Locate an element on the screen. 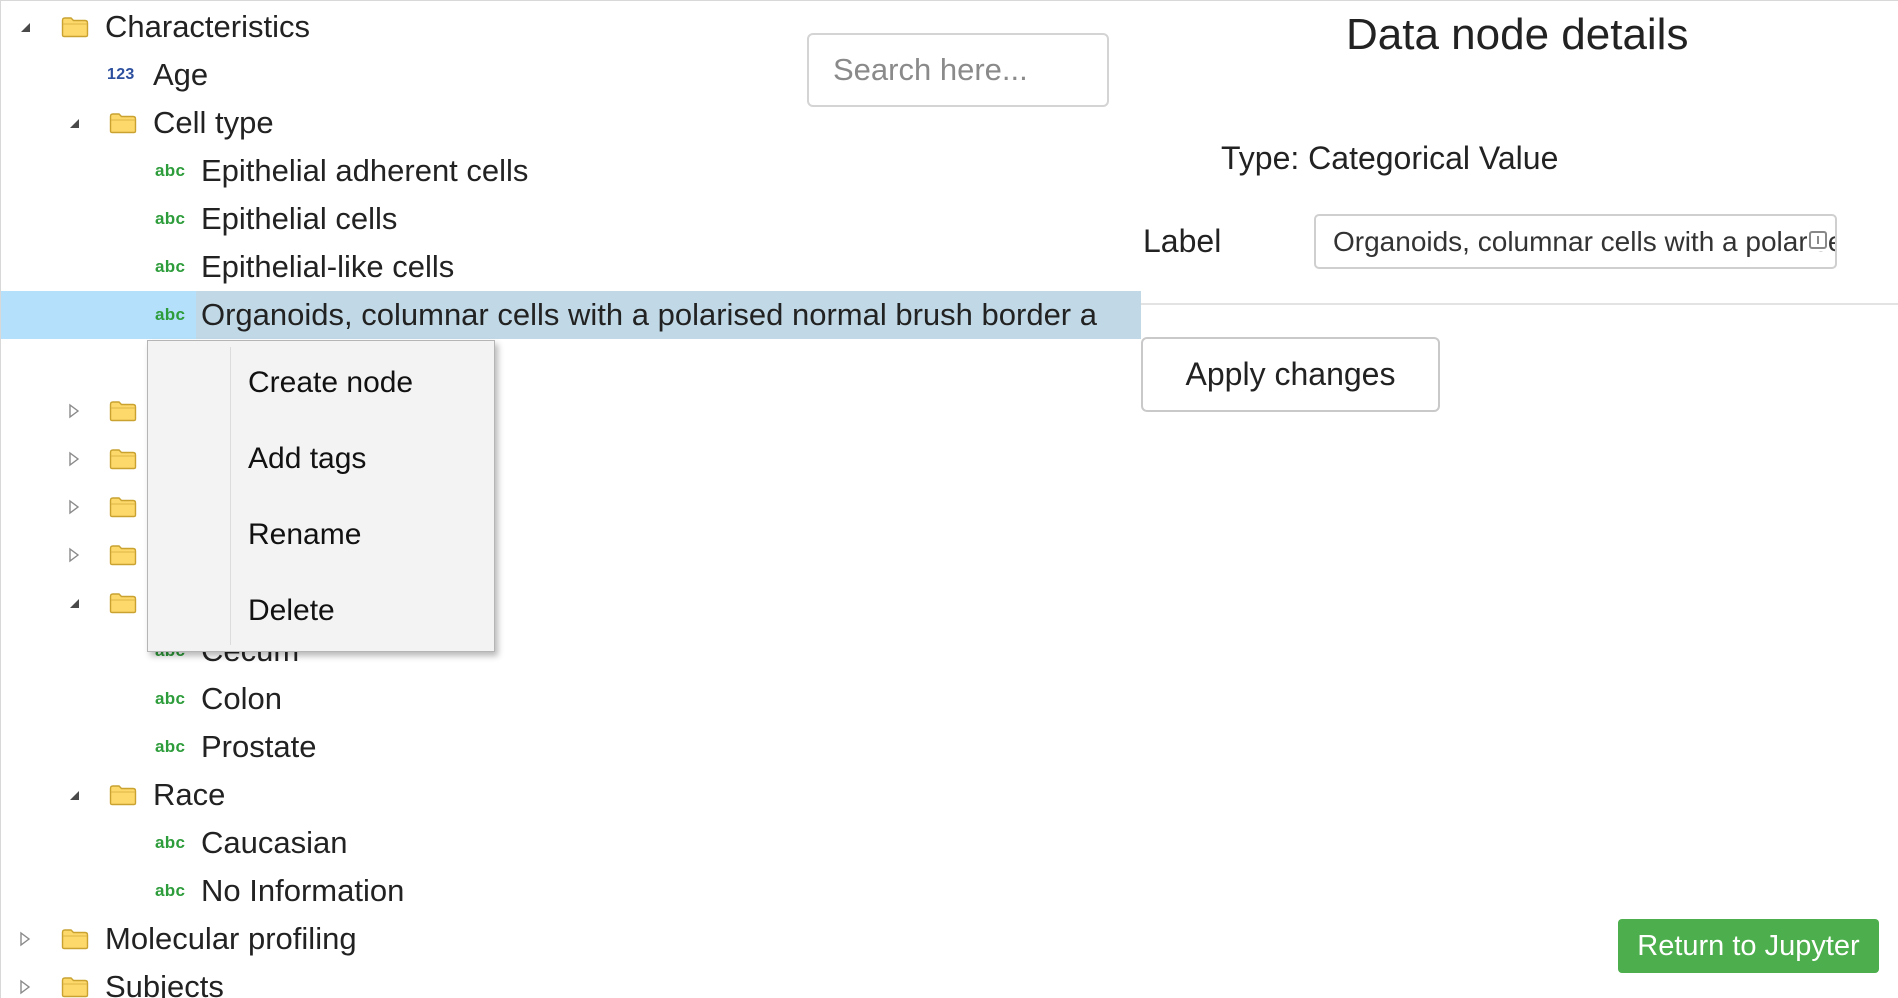 The width and height of the screenshot is (1898, 998). menu-item-rename: Rename is located at coordinates (321, 535).